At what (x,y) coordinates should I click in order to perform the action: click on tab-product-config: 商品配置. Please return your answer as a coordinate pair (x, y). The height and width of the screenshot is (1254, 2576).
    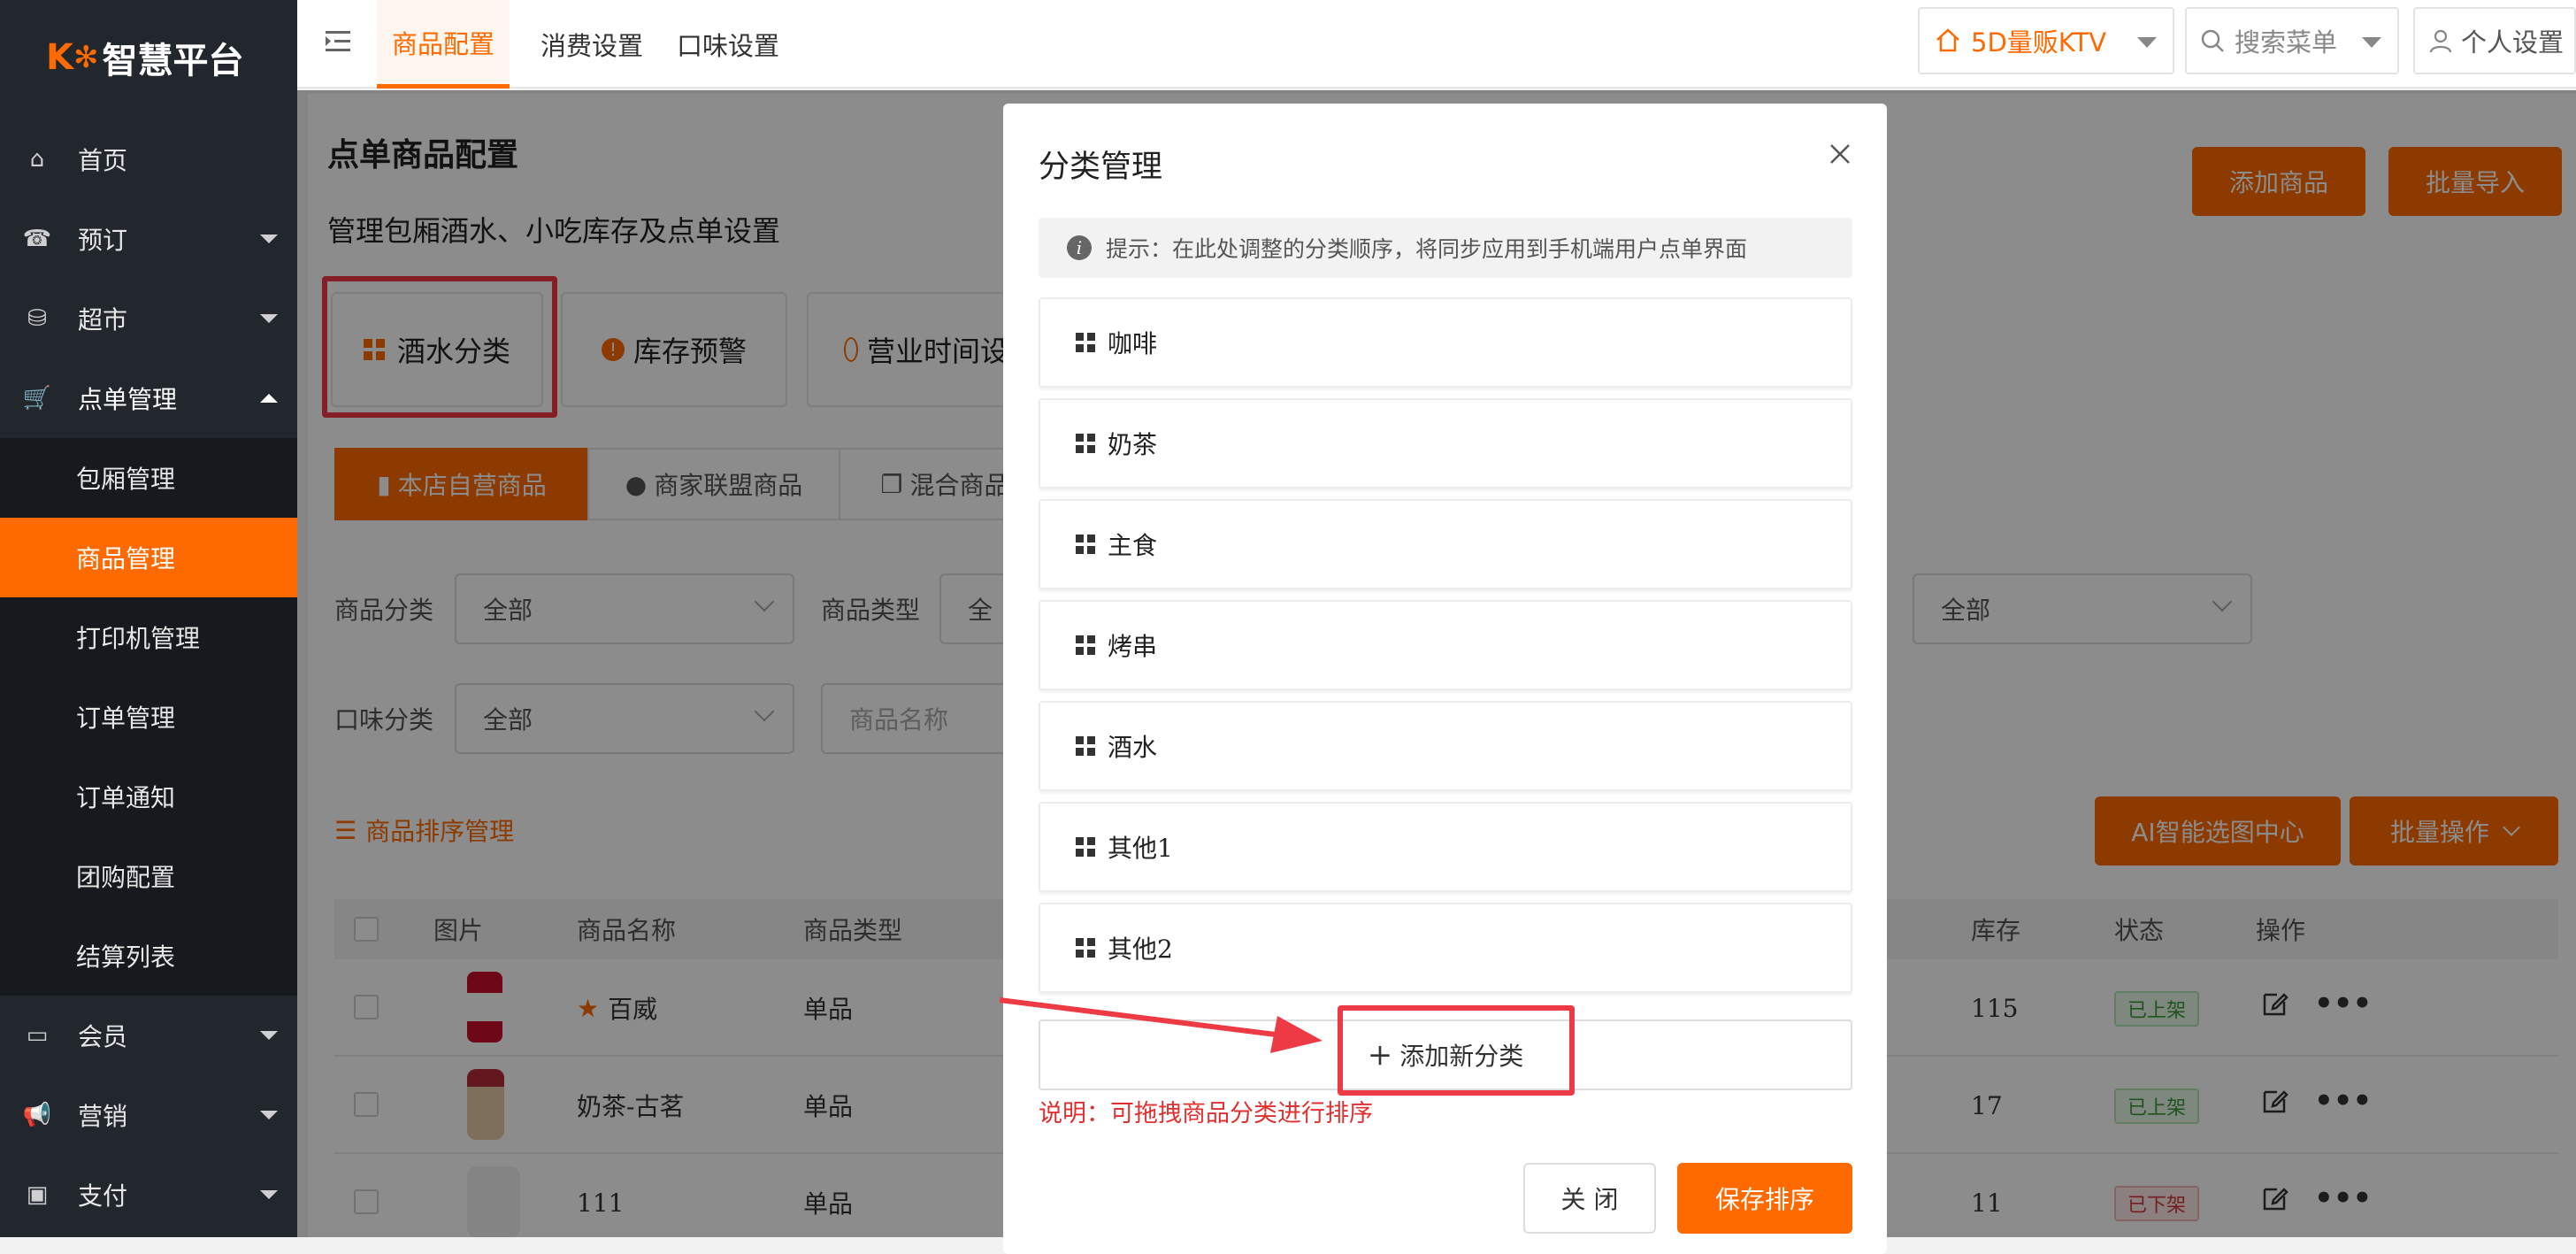
    Looking at the image, I should click on (443, 44).